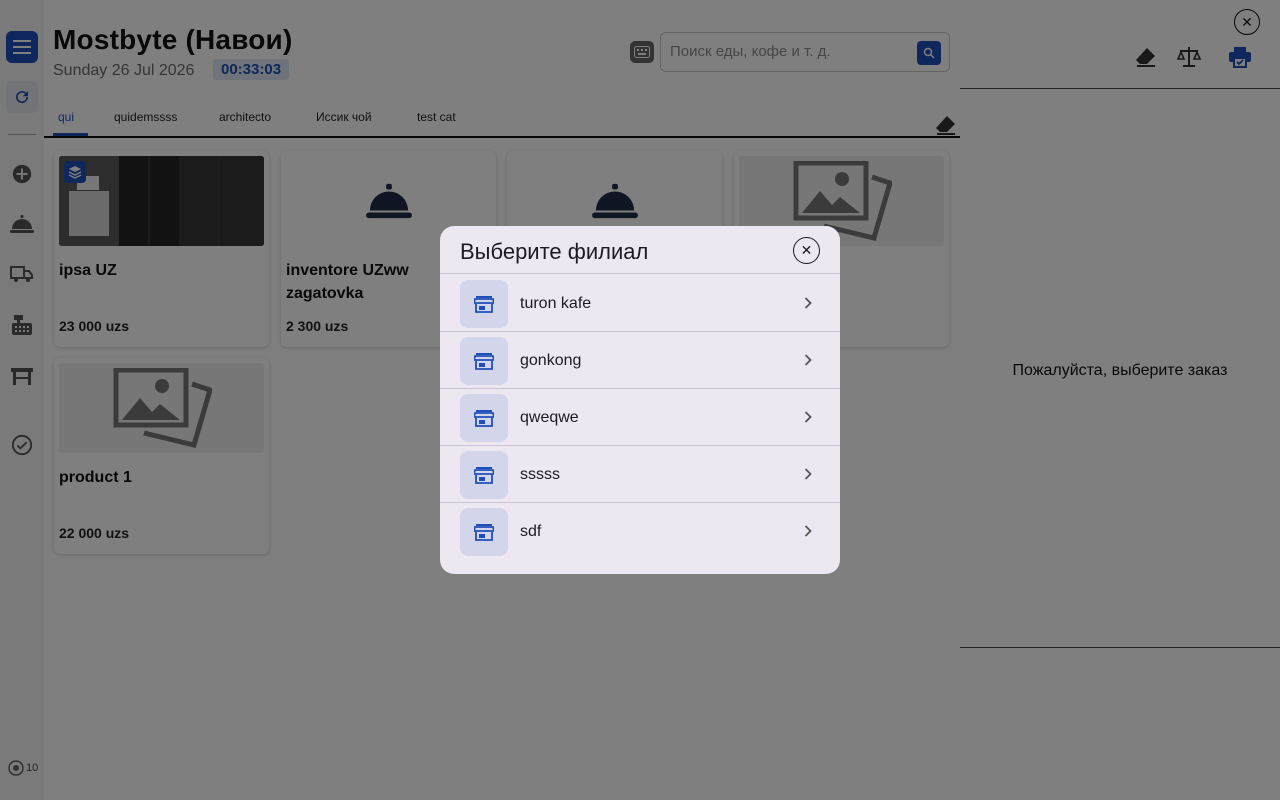  I want to click on branch-label: sssss, so click(540, 474).